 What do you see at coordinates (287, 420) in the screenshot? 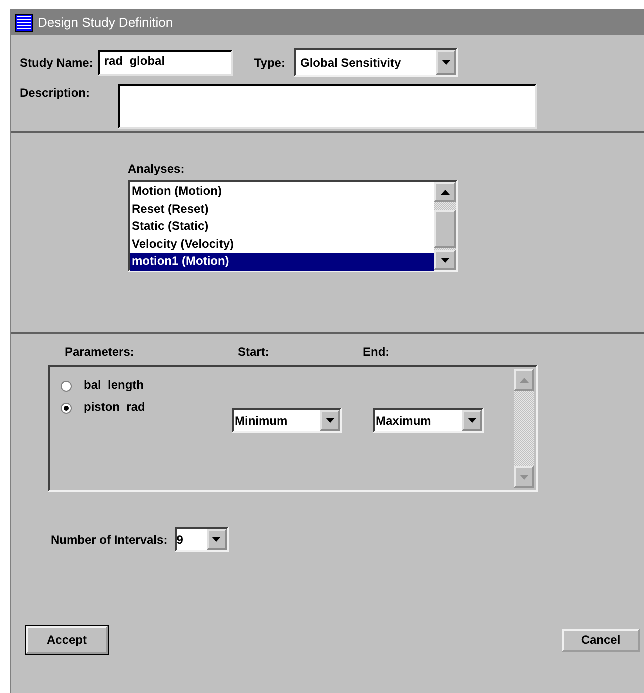
I see `start-dropdown: Minimum` at bounding box center [287, 420].